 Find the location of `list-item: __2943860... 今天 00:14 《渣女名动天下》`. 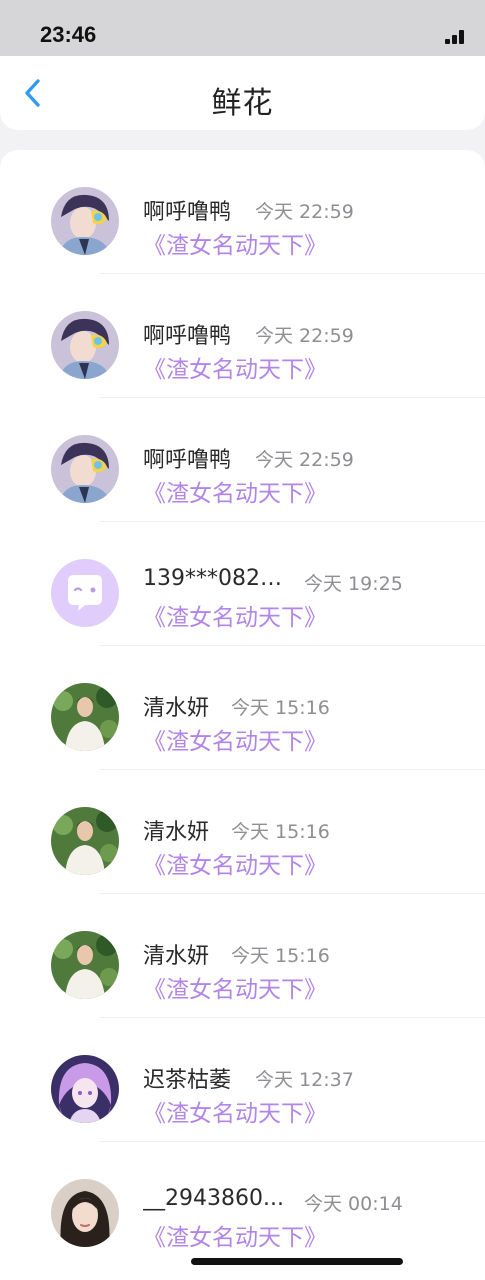

list-item: __2943860... 今天 00:14 《渣女名动天下》 is located at coordinates (242, 1204).